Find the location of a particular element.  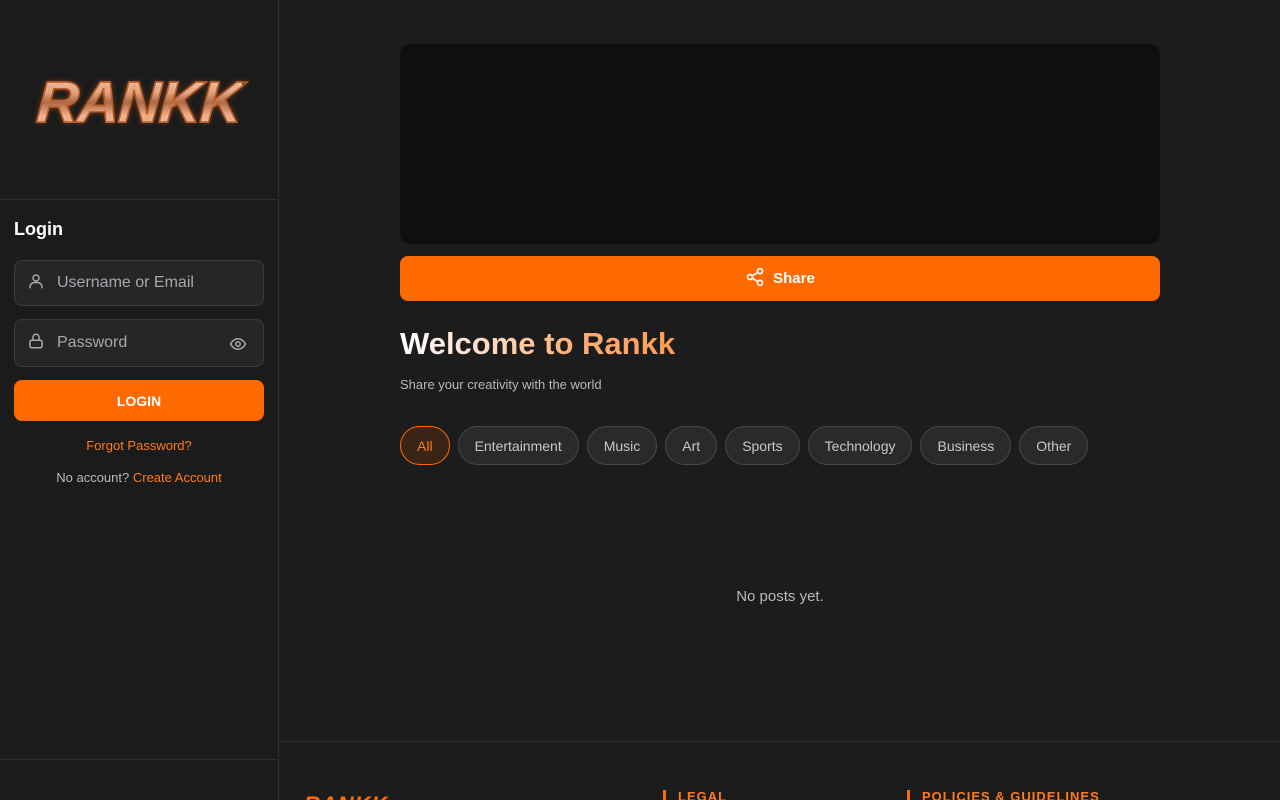

rankk-logo: RANKK is located at coordinates (139, 102).